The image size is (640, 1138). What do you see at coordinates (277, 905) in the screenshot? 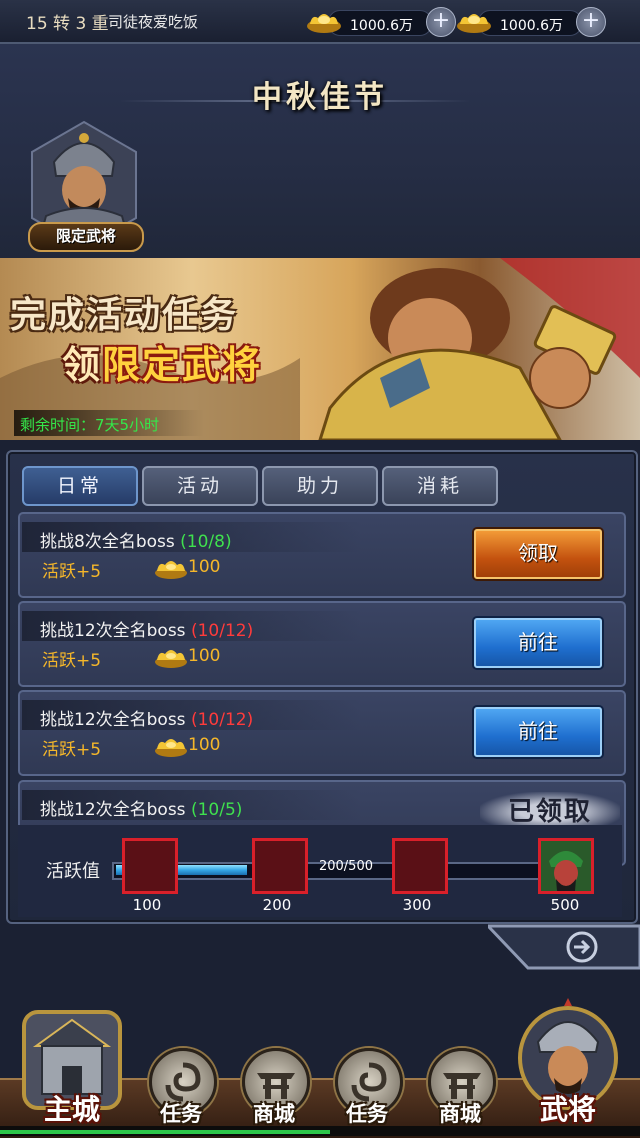
I see `milestone-value: 200` at bounding box center [277, 905].